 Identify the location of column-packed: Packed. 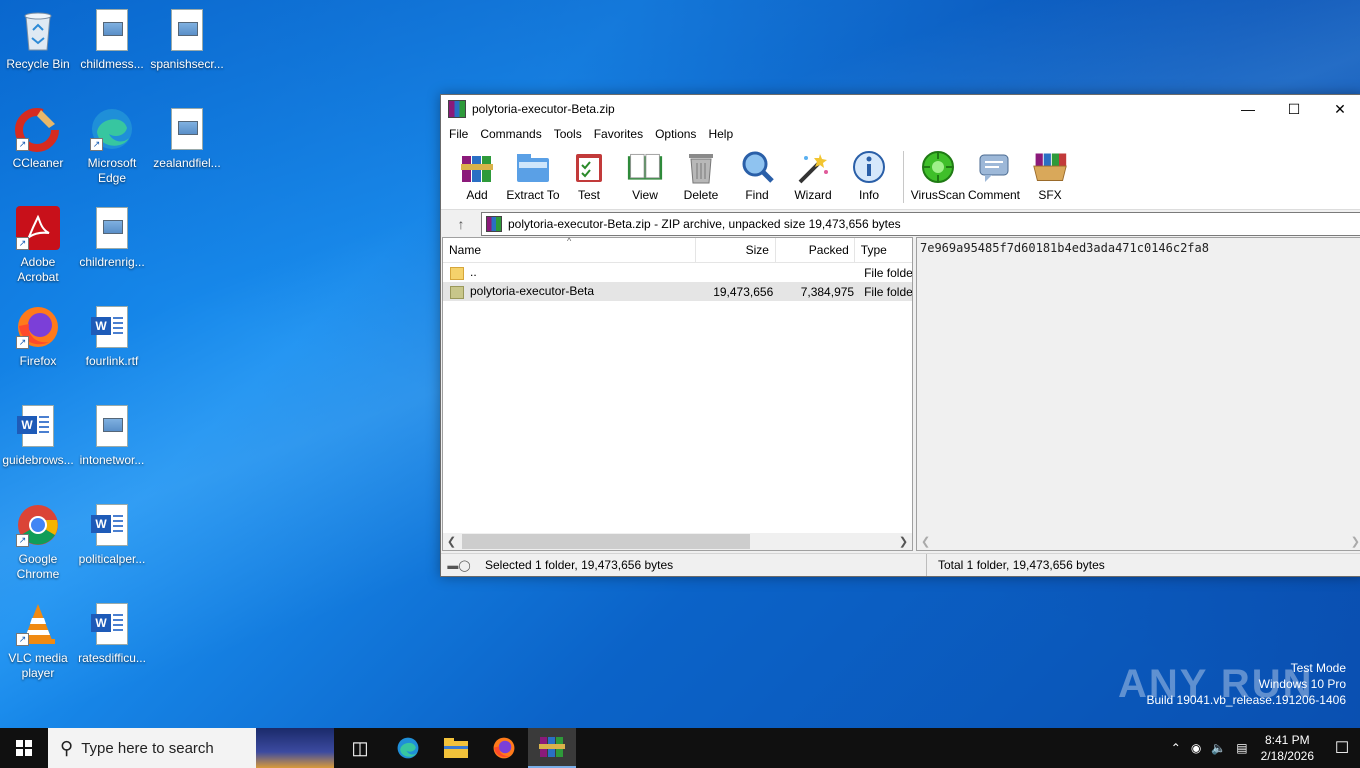
(815, 250).